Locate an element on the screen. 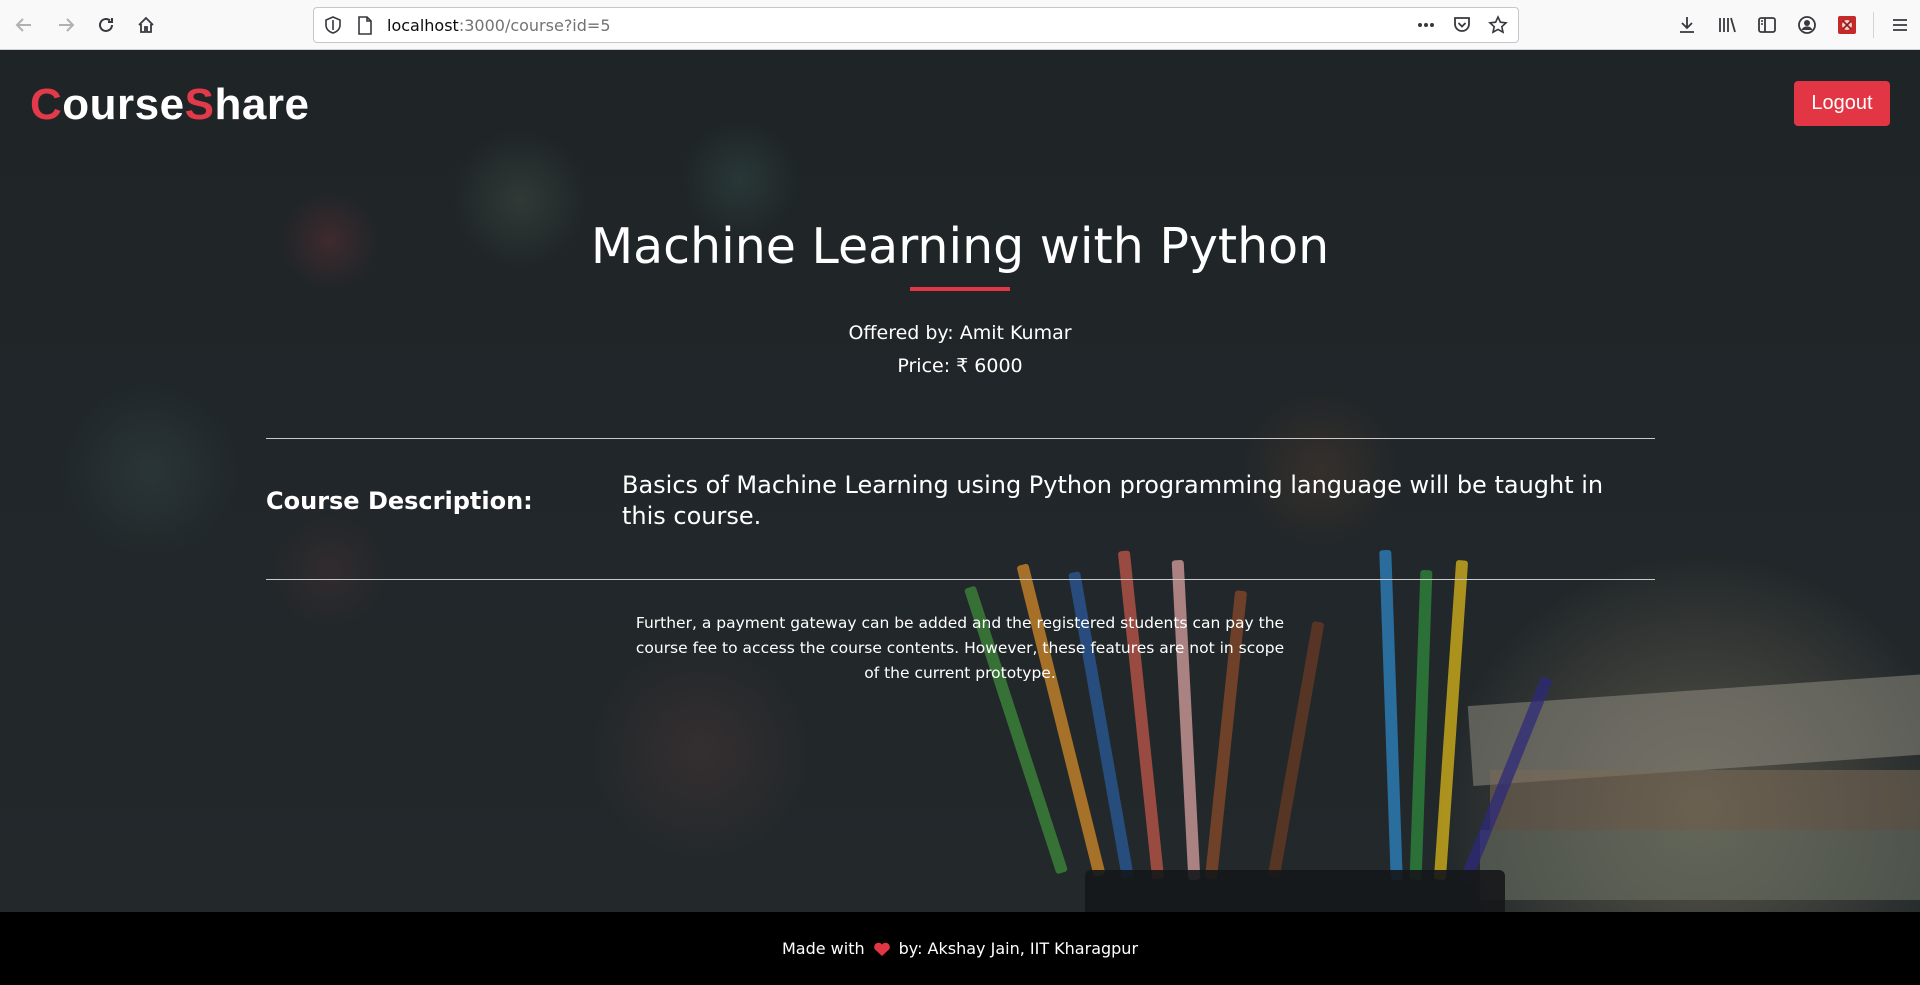 Image resolution: width=1920 pixels, height=985 pixels. more-actions-button is located at coordinates (1426, 25).